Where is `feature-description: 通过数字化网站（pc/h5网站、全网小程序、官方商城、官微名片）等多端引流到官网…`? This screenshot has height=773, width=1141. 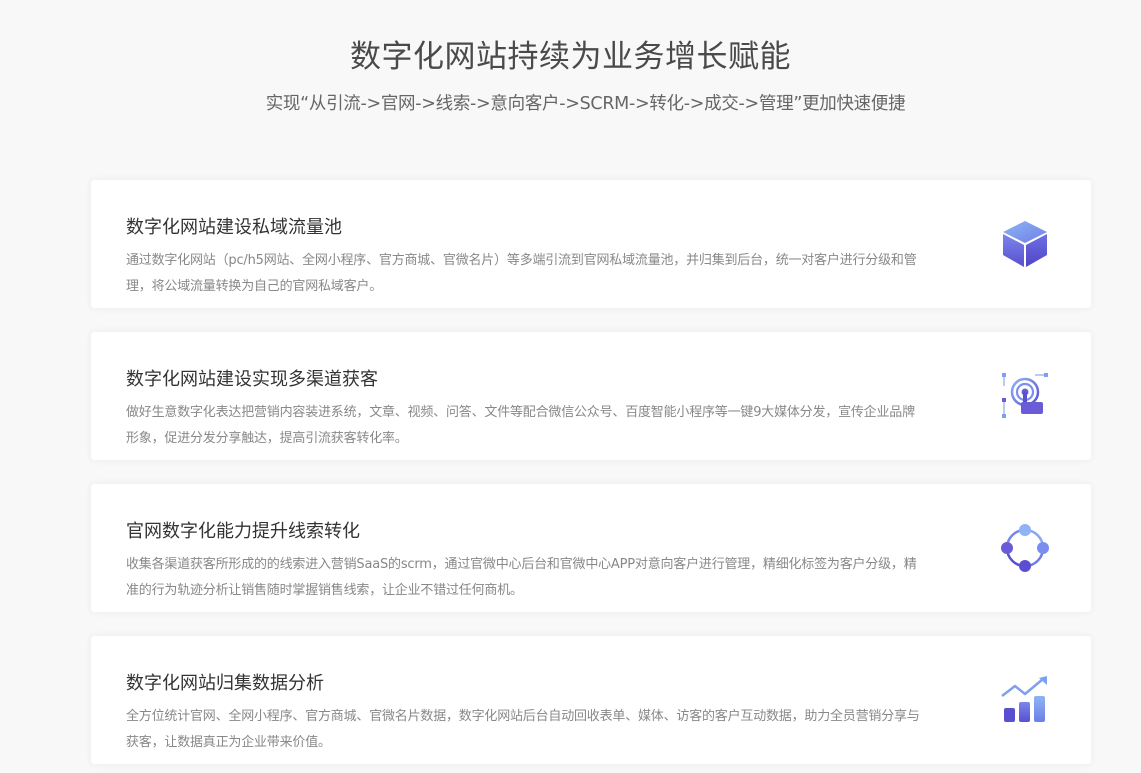 feature-description: 通过数字化网站（pc/h5网站、全网小程序、官方商城、官微名片）等多端引流到官网… is located at coordinates (521, 273).